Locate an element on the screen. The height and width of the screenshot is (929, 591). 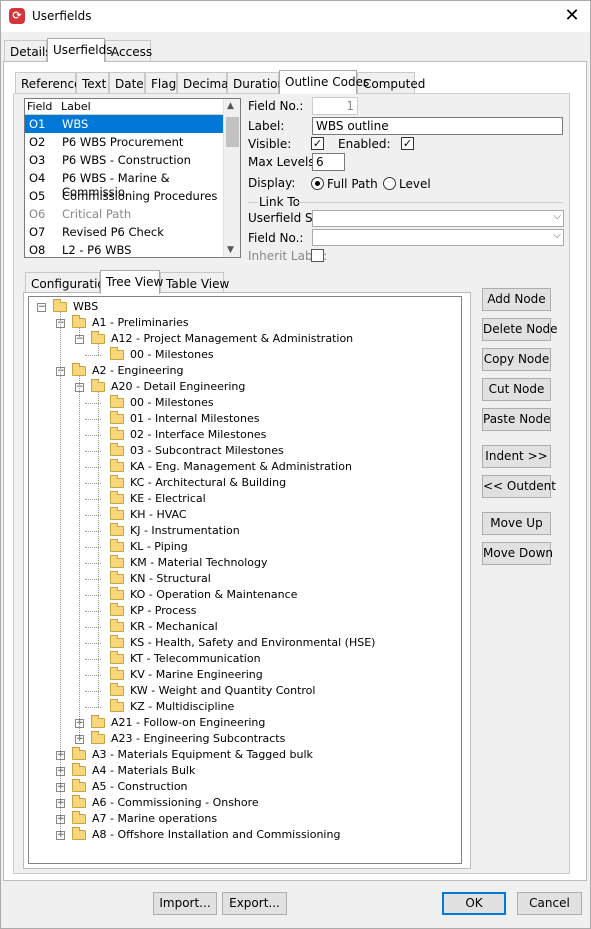
field-no-label: Field No.: is located at coordinates (276, 106).